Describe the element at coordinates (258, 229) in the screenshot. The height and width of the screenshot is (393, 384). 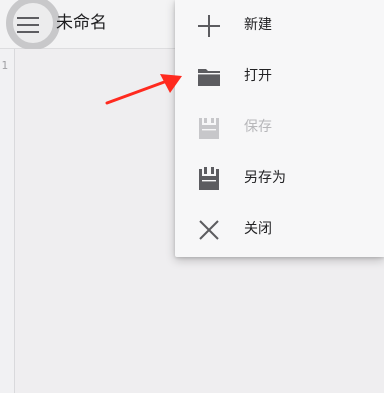
I see `menu-item-label: 关闭` at that location.